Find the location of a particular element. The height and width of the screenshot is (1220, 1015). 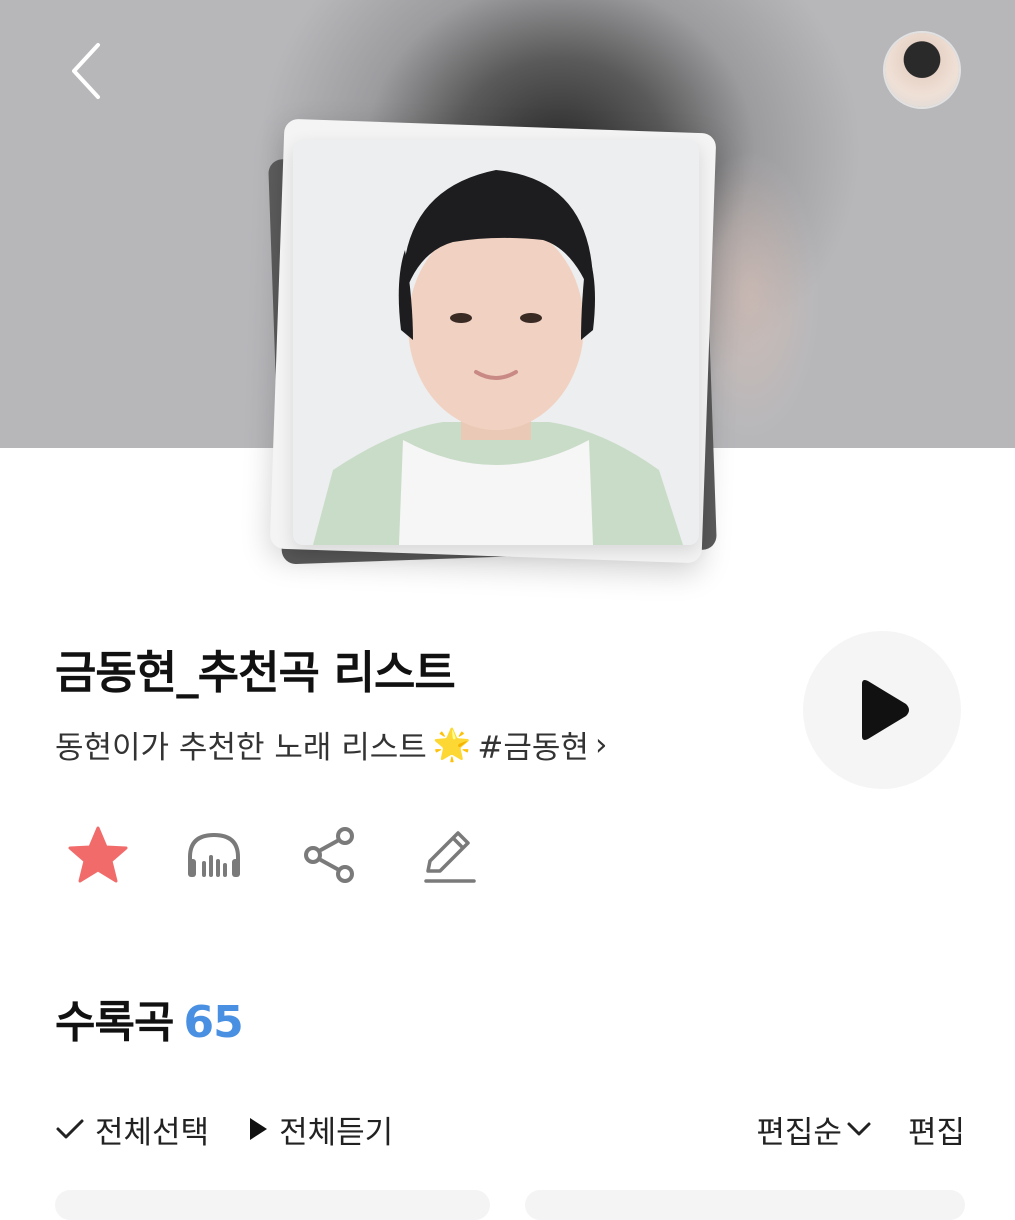

sparkle-emoji: 🌟 is located at coordinates (452, 745).